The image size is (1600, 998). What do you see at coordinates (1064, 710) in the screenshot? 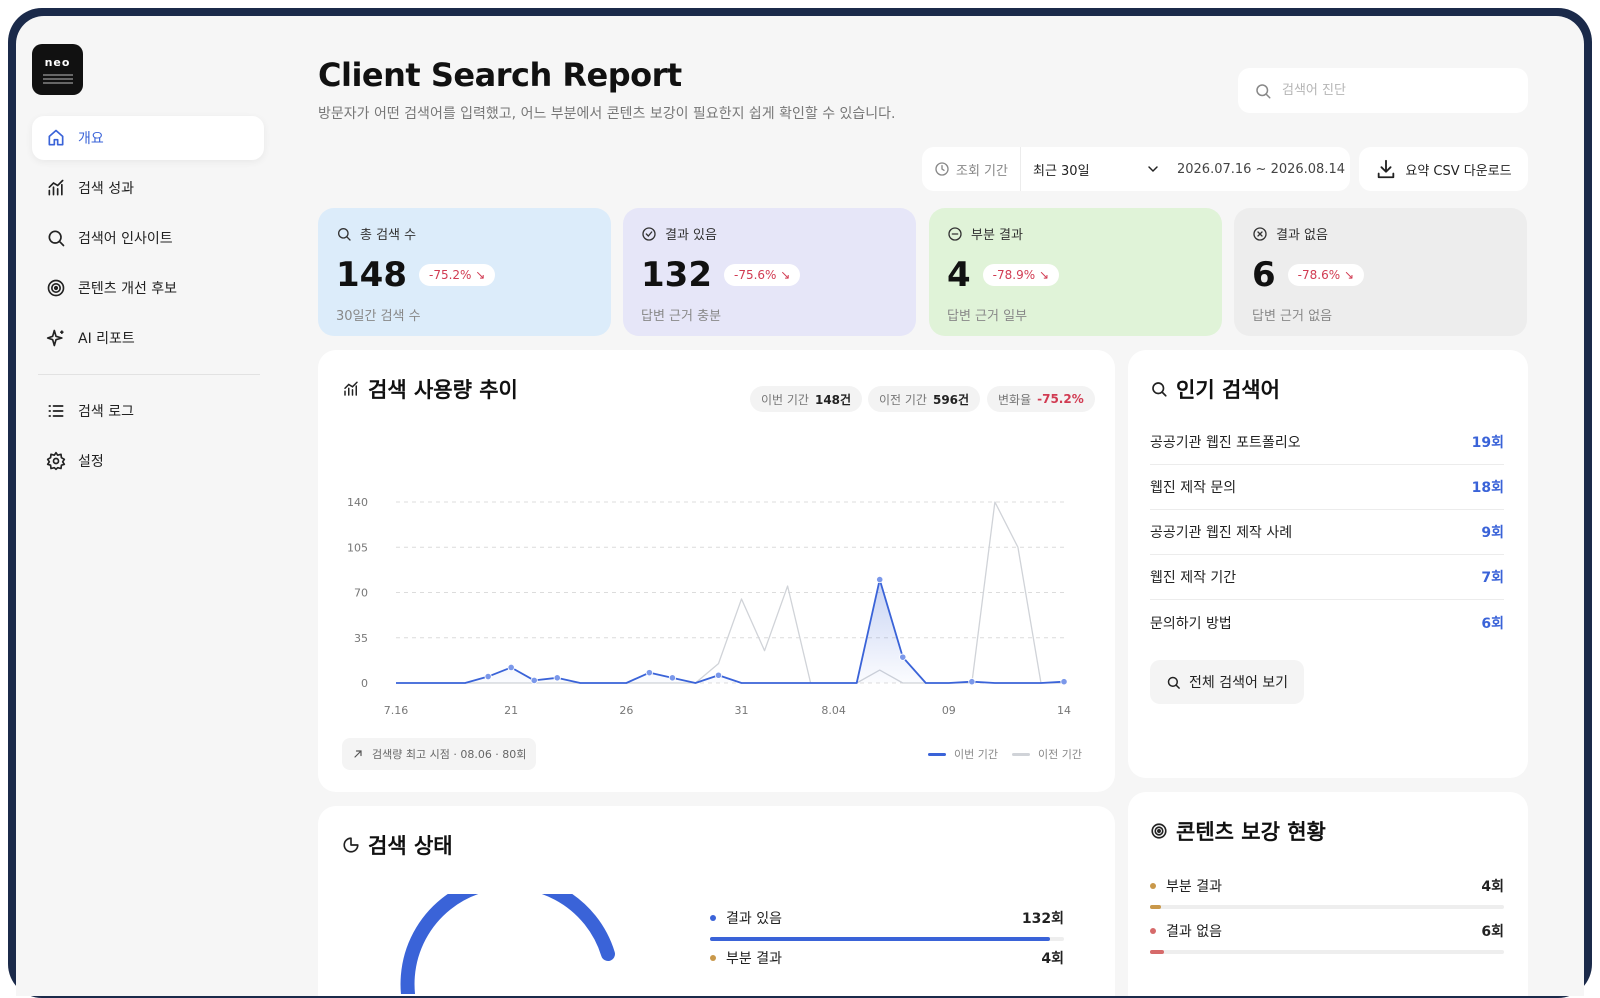
I see `x-tick-label: 14` at bounding box center [1064, 710].